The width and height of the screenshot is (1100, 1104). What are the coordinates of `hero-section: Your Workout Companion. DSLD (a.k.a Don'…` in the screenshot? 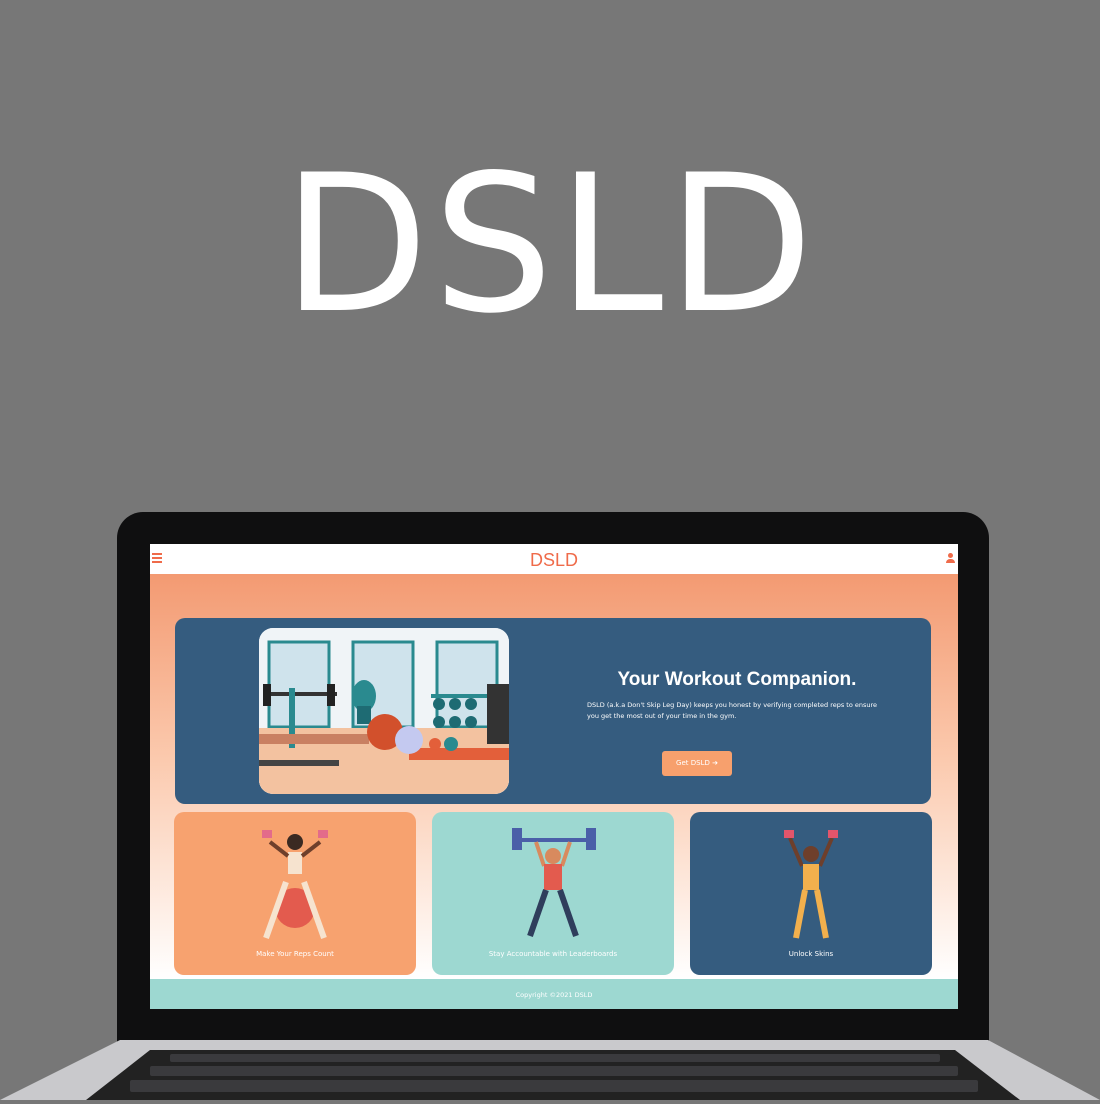 It's located at (553, 711).